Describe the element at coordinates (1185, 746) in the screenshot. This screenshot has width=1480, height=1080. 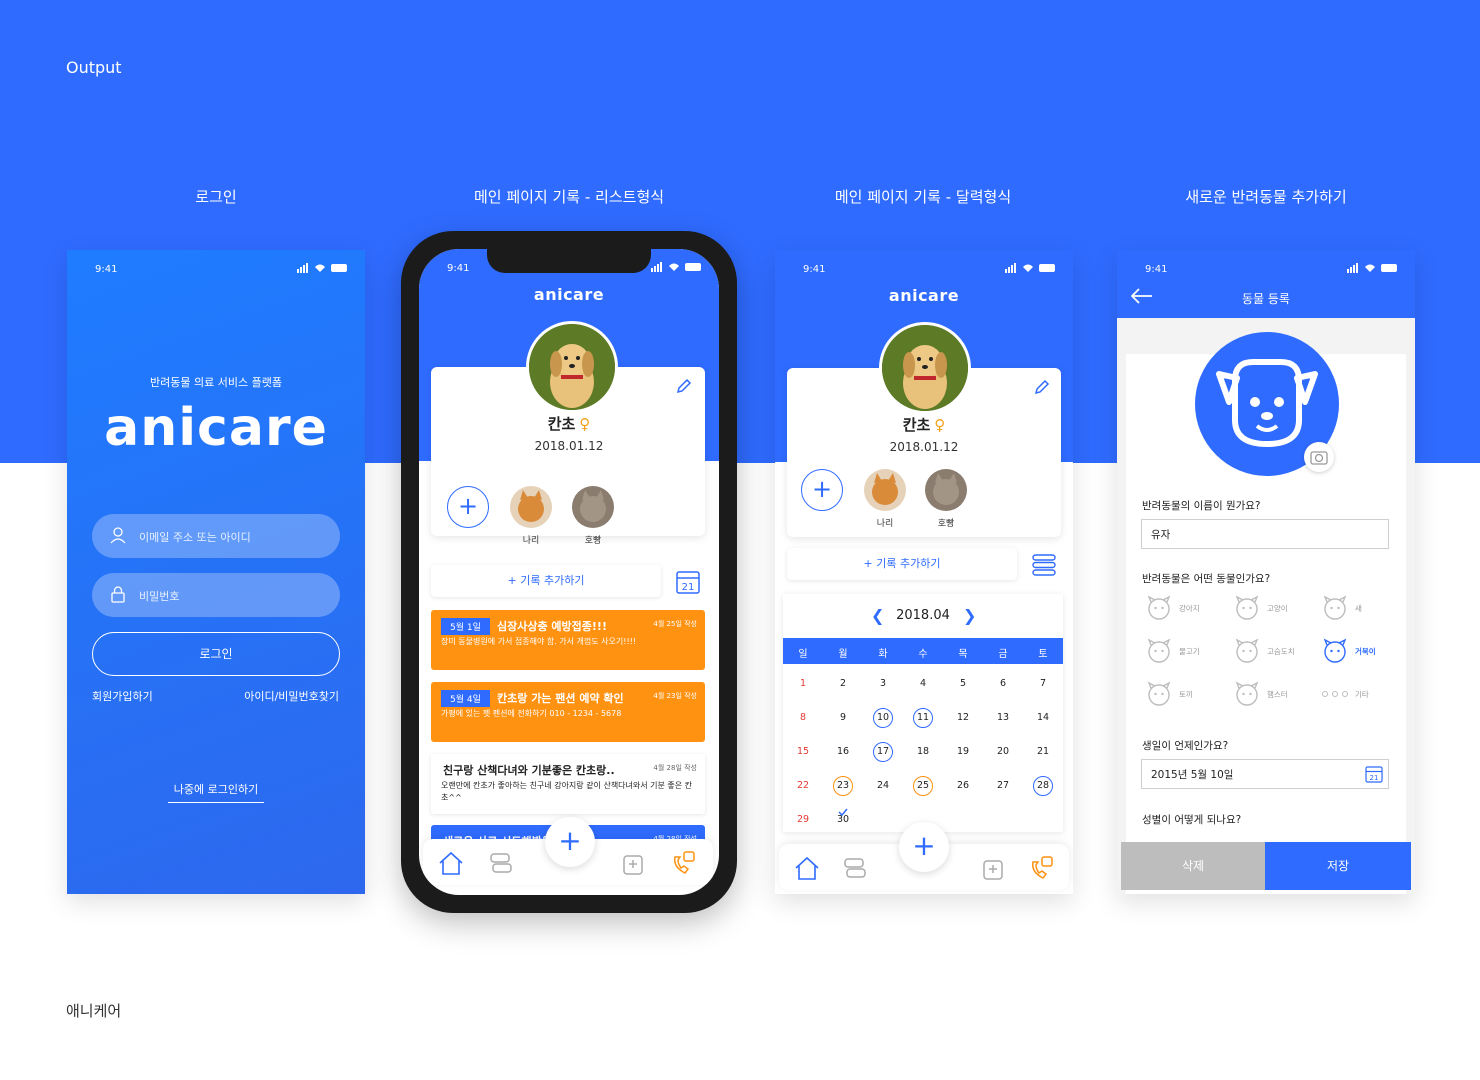
I see `birthday-question: 생일이 언제인가요?` at that location.